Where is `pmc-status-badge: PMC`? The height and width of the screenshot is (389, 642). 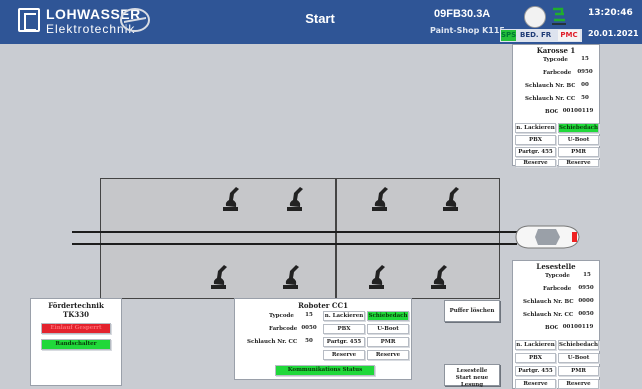
pmc-status-badge: PMC is located at coordinates (569, 35).